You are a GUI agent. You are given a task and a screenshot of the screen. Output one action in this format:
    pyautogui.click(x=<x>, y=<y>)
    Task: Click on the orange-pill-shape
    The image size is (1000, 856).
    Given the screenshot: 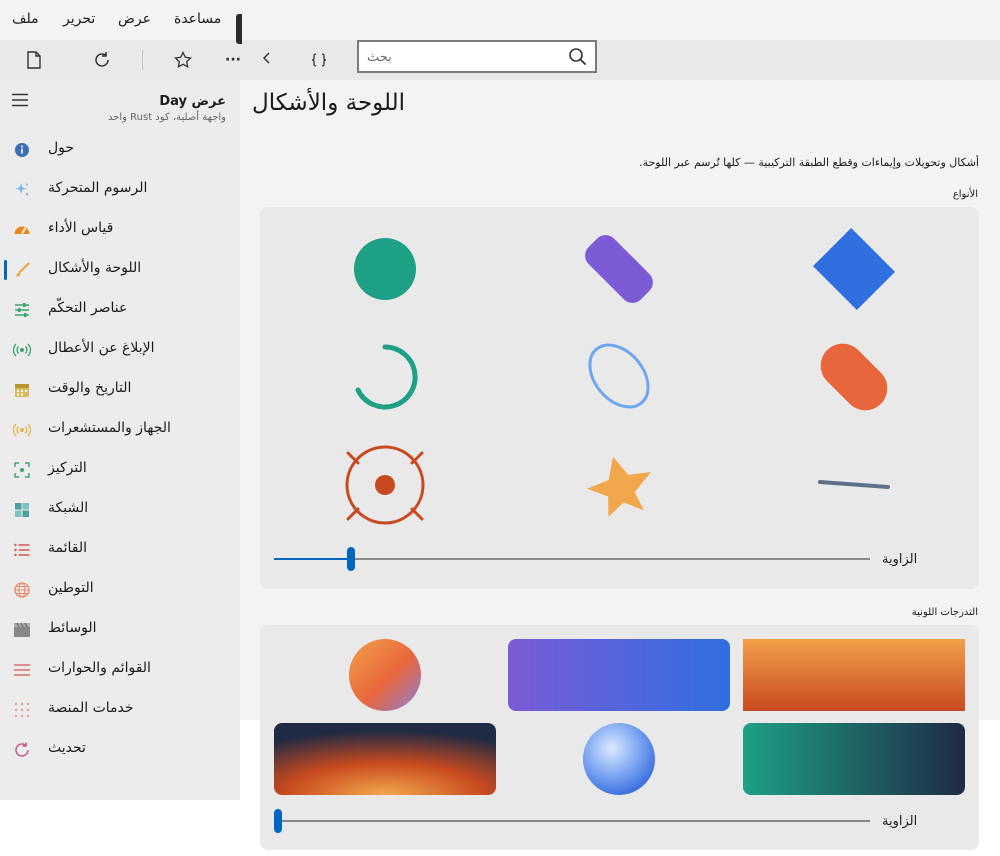 What is the action you would take?
    pyautogui.click(x=854, y=377)
    